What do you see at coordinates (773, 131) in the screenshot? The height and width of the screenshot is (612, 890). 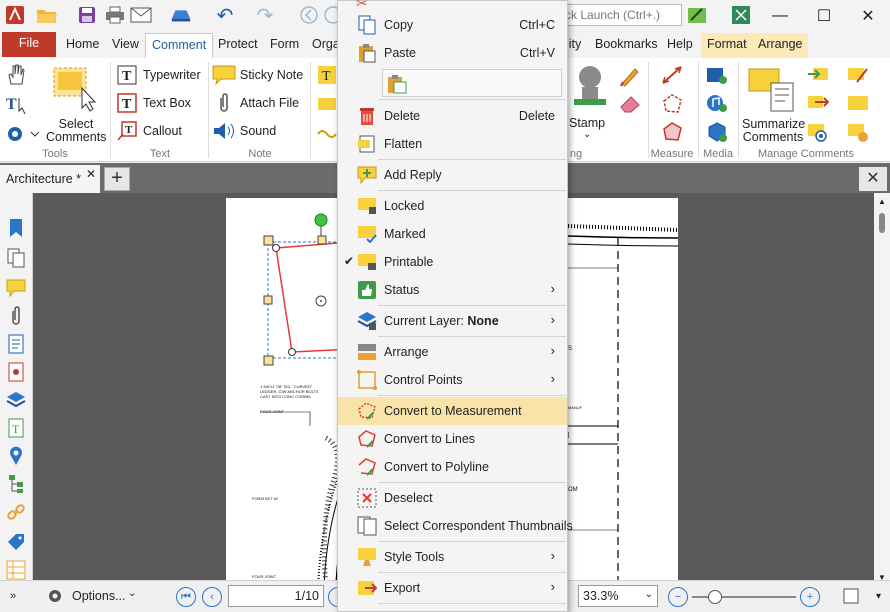 I see `summarize-comments-label: Summarize Comments` at bounding box center [773, 131].